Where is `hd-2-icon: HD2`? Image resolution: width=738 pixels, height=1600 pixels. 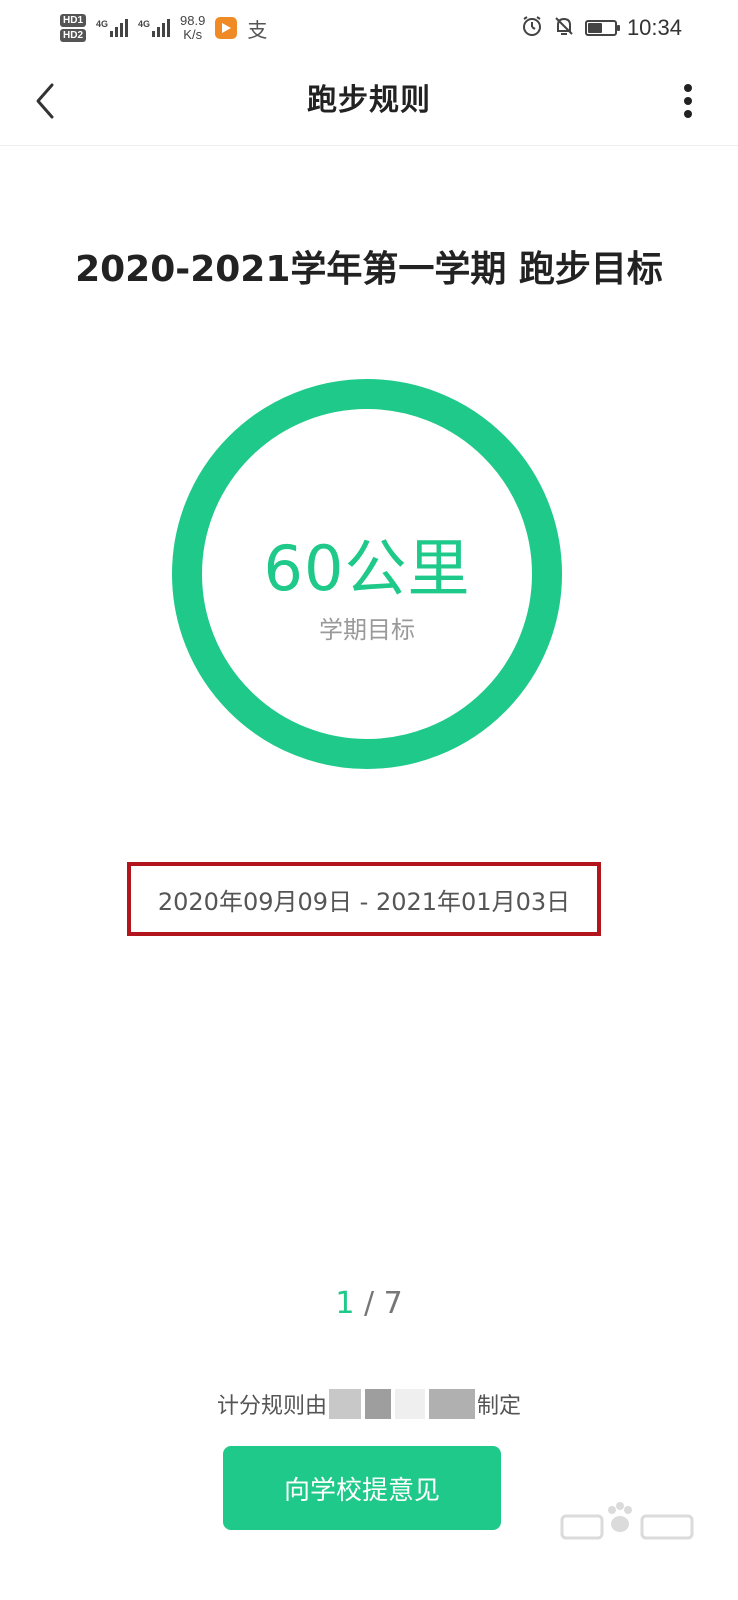
hd-2-icon: HD2 is located at coordinates (73, 35).